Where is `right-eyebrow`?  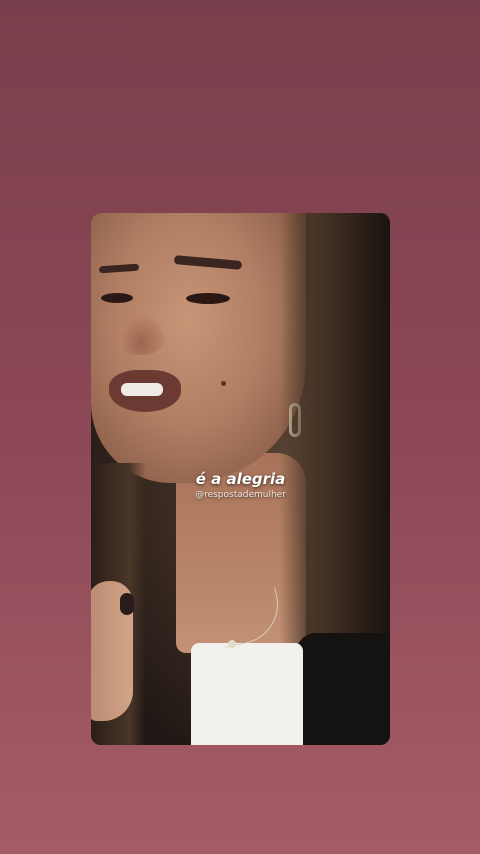
right-eyebrow is located at coordinates (208, 262).